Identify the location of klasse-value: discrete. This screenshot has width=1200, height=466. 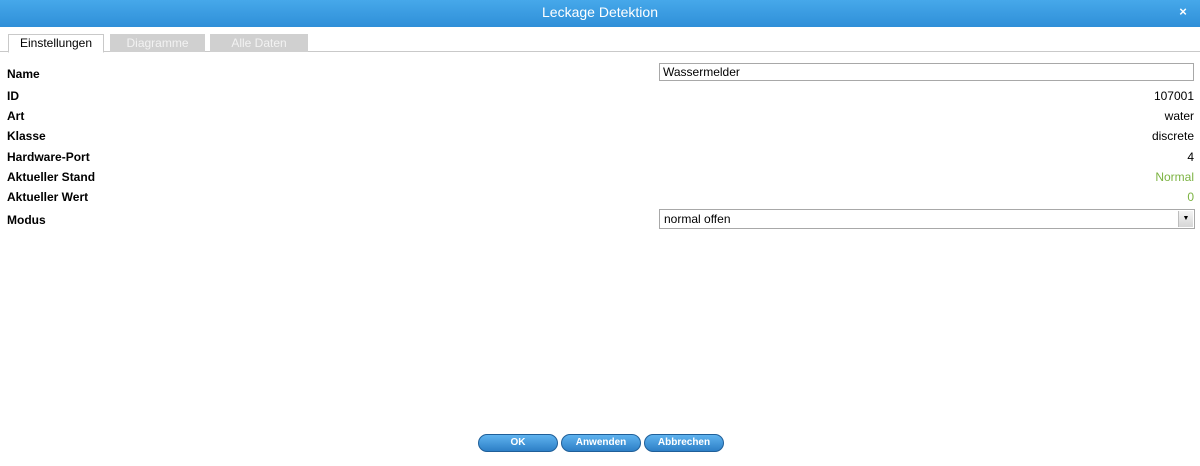
(1172, 136).